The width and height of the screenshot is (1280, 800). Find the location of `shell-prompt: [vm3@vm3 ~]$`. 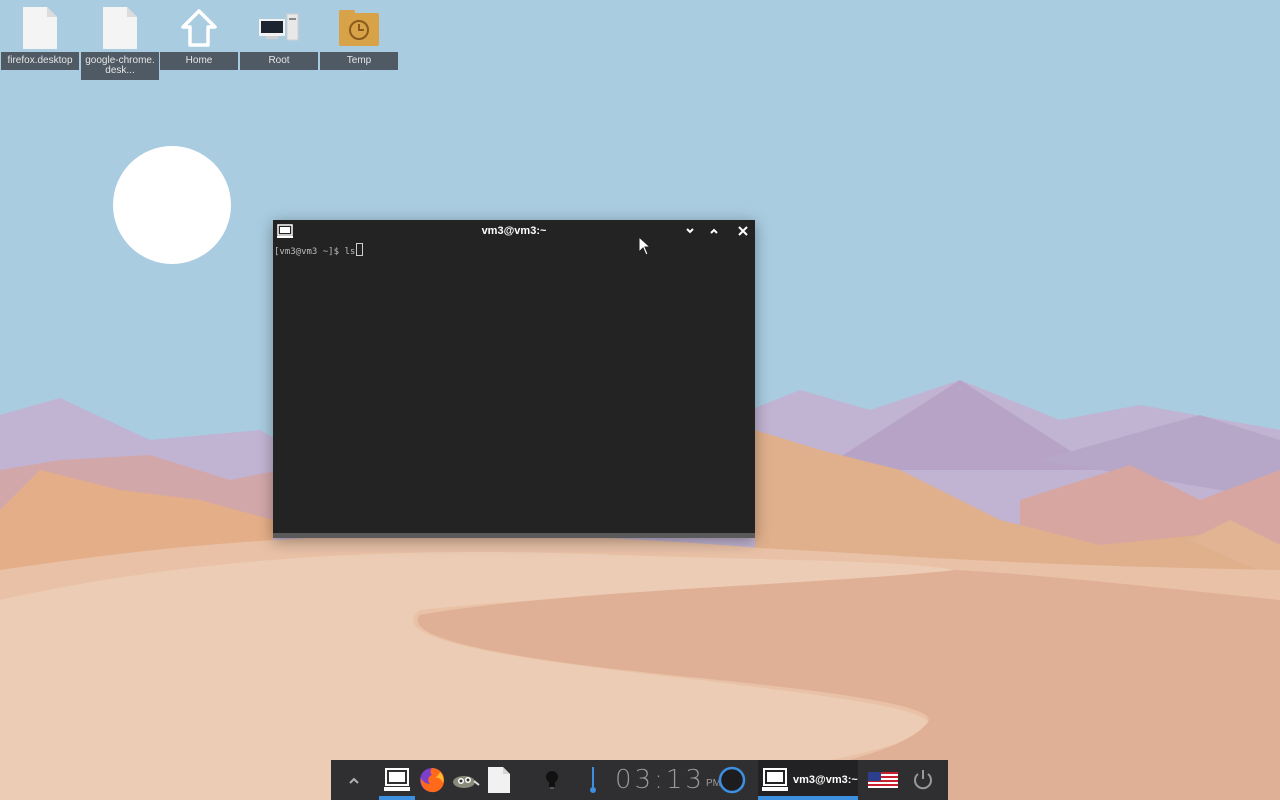

shell-prompt: [vm3@vm3 ~]$ is located at coordinates (309, 252).